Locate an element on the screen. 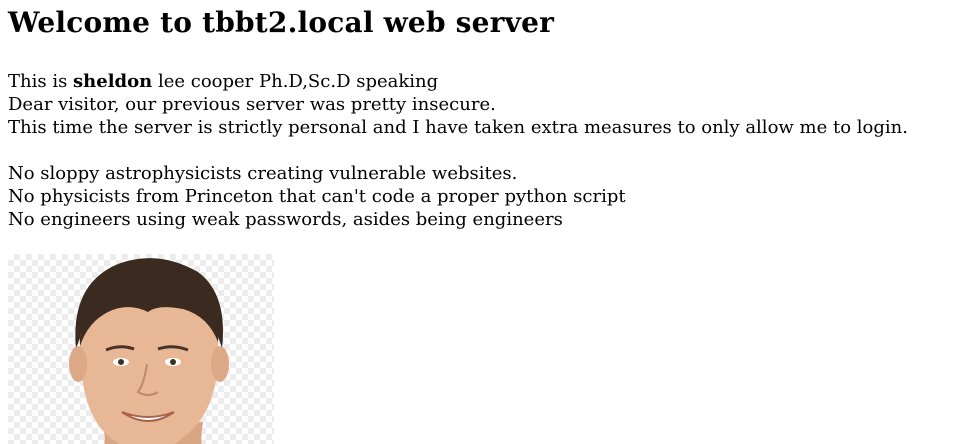  portrait-image is located at coordinates (149, 351).